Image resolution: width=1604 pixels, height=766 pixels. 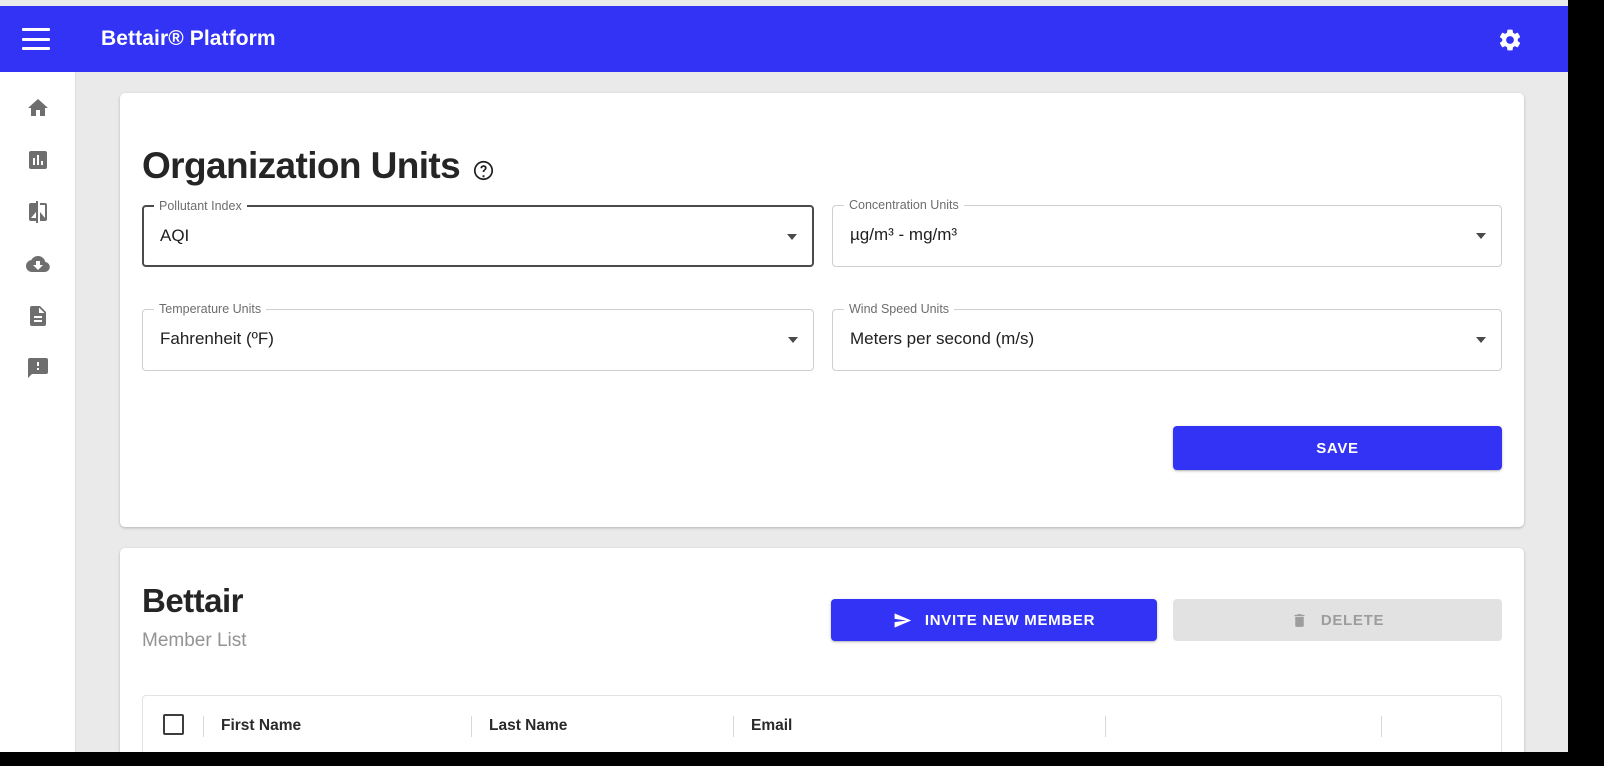 What do you see at coordinates (1167, 336) in the screenshot?
I see `wind-speed-units-select: Wind Speed Units Meters per second (m/s)` at bounding box center [1167, 336].